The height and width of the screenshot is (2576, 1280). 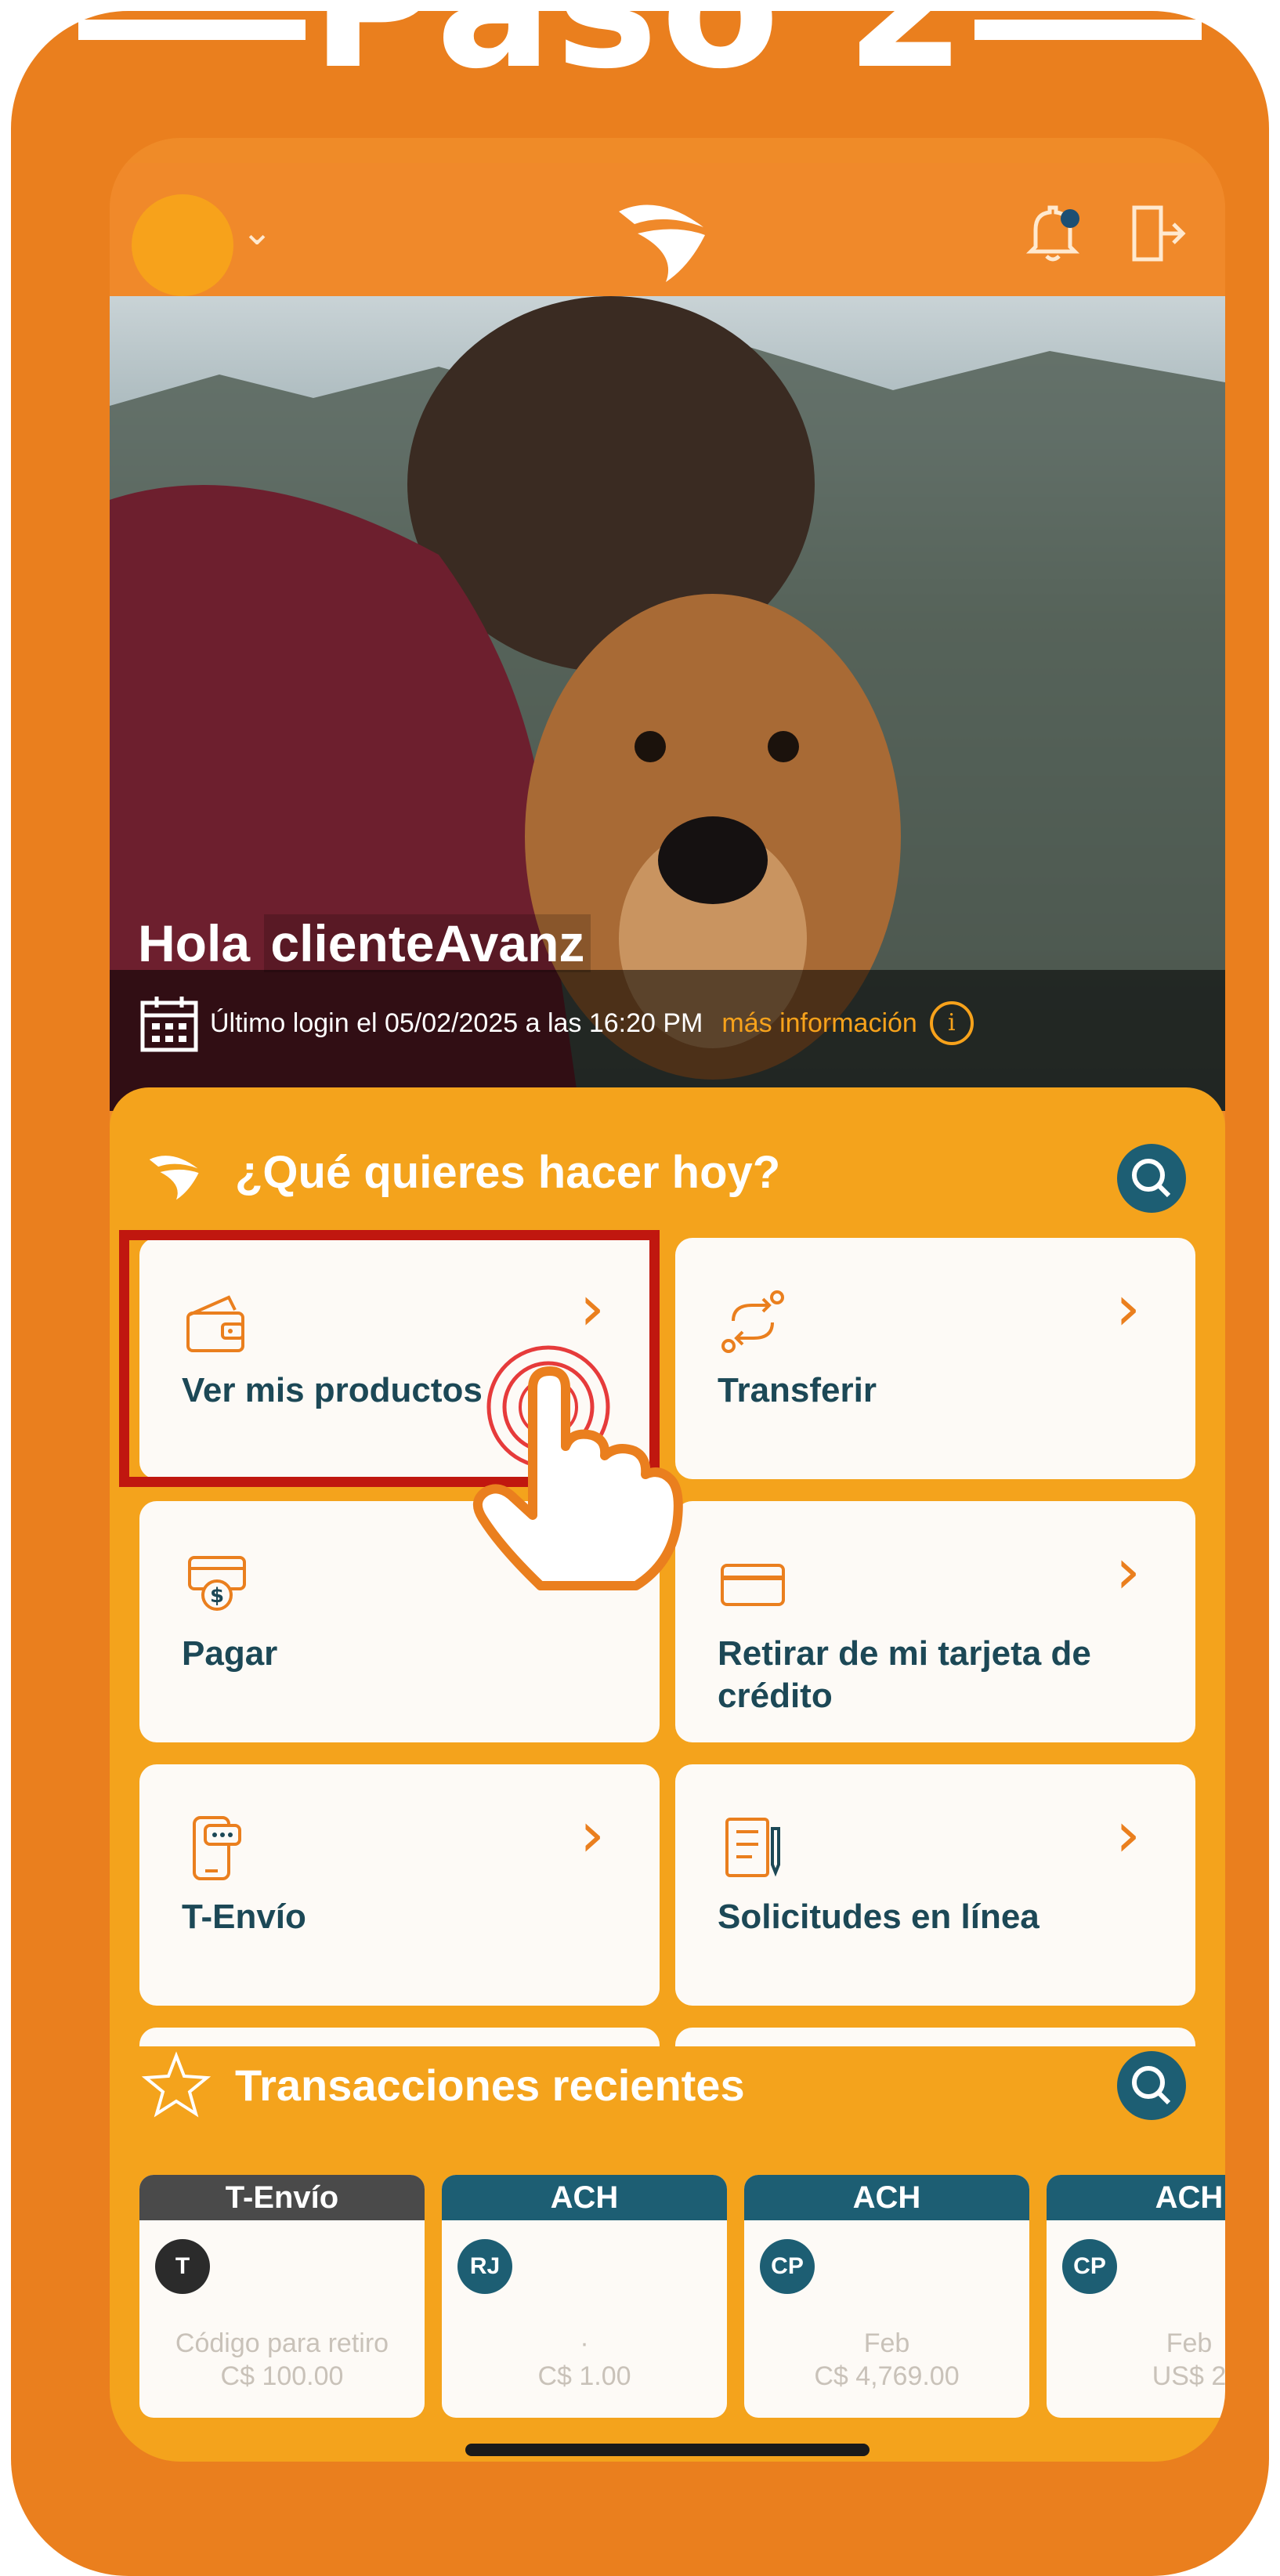 I want to click on transaction-type: T-Envío, so click(x=282, y=2197).